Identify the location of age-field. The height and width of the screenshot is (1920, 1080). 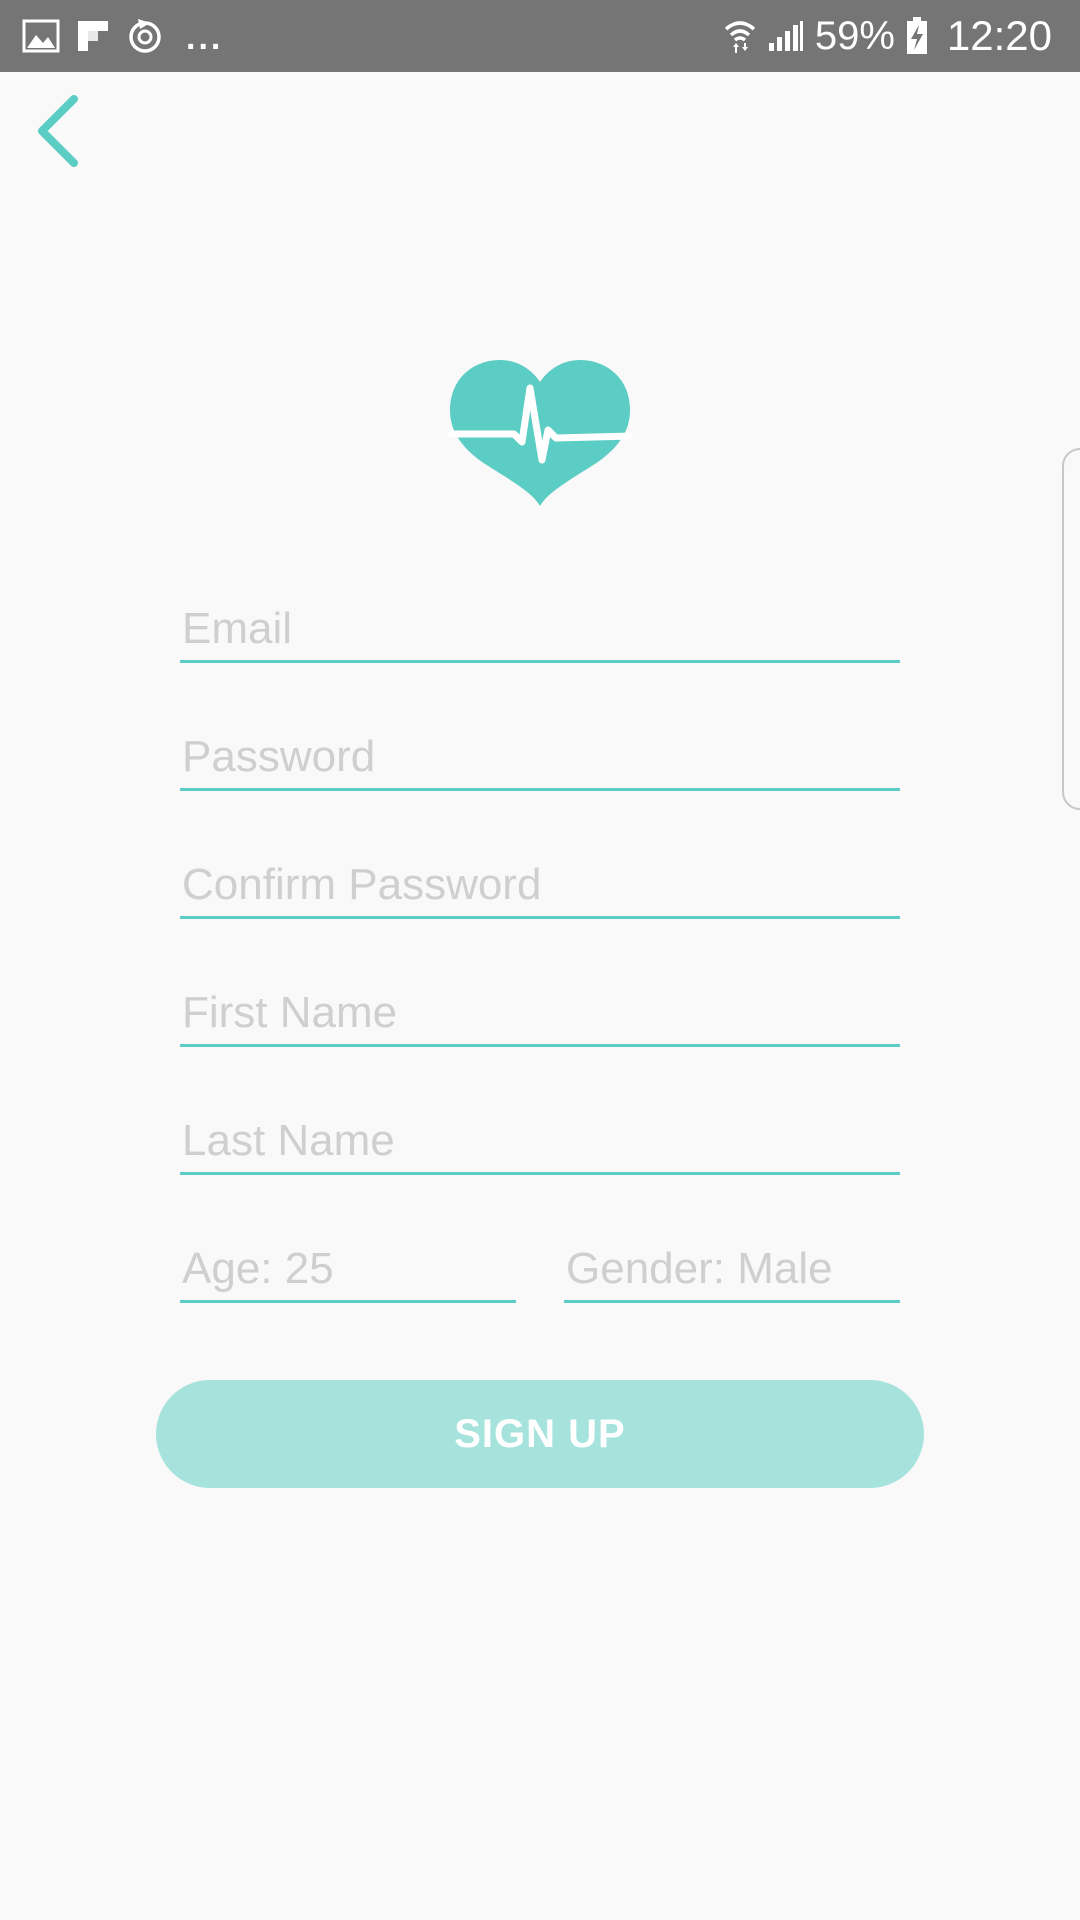
(348, 1271).